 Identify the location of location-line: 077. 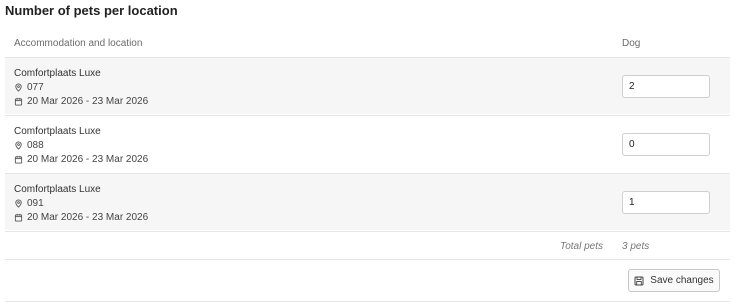
(29, 87).